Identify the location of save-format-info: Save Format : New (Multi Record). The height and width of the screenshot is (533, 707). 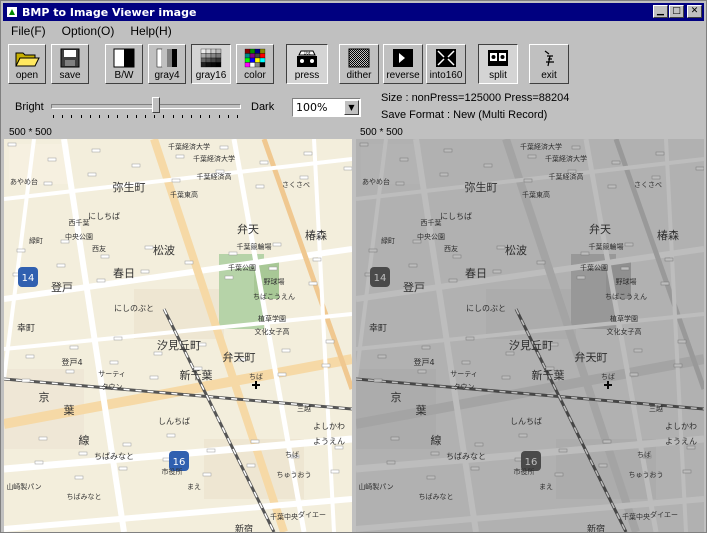
(464, 115).